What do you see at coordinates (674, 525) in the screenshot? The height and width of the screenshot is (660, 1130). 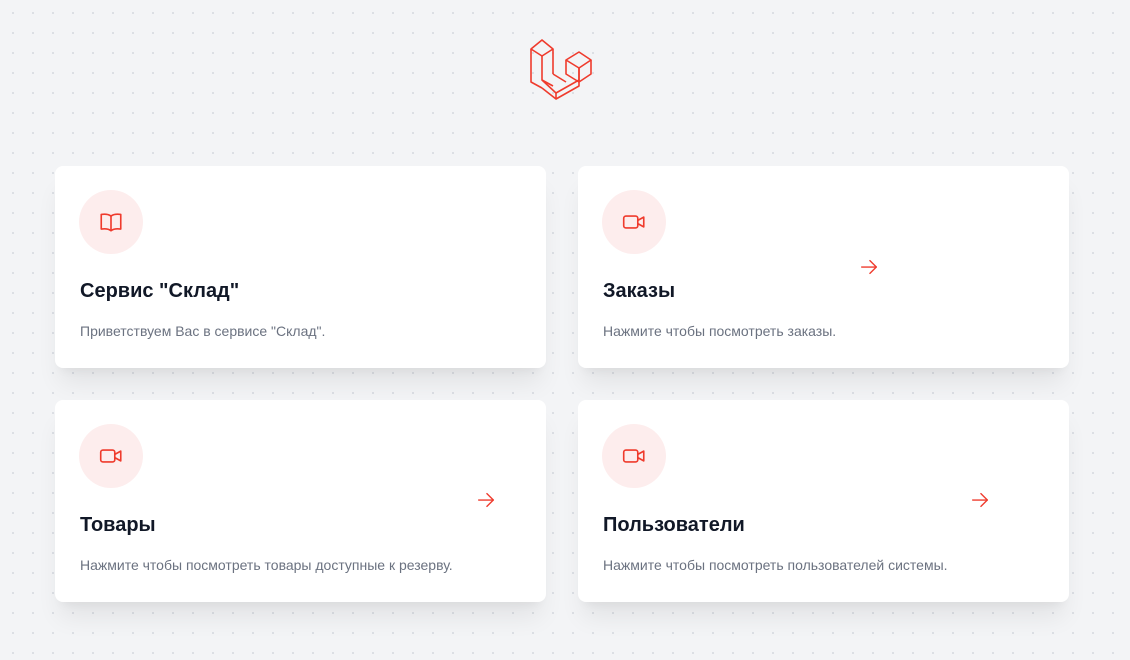 I see `card-title: Пользователи` at bounding box center [674, 525].